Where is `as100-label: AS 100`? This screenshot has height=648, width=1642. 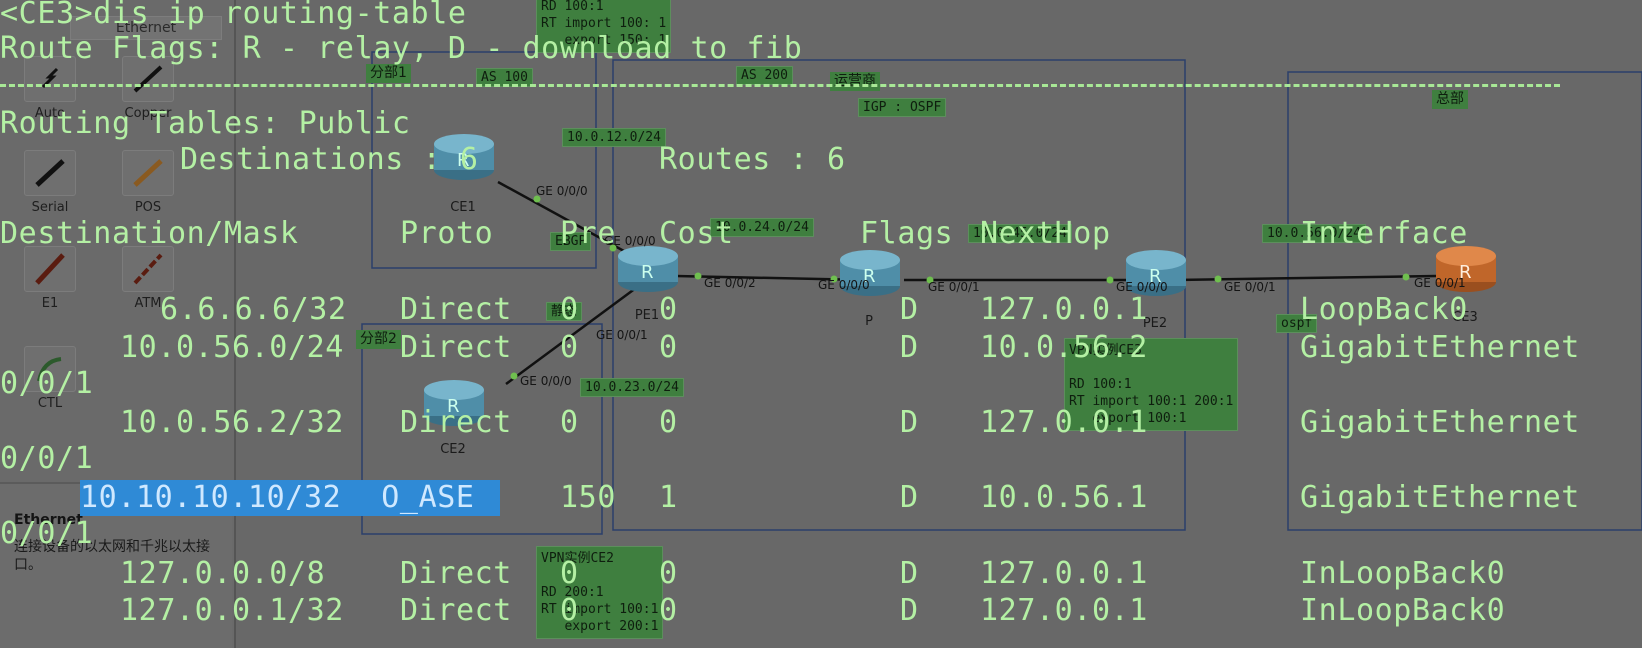
as100-label: AS 100 is located at coordinates (504, 77).